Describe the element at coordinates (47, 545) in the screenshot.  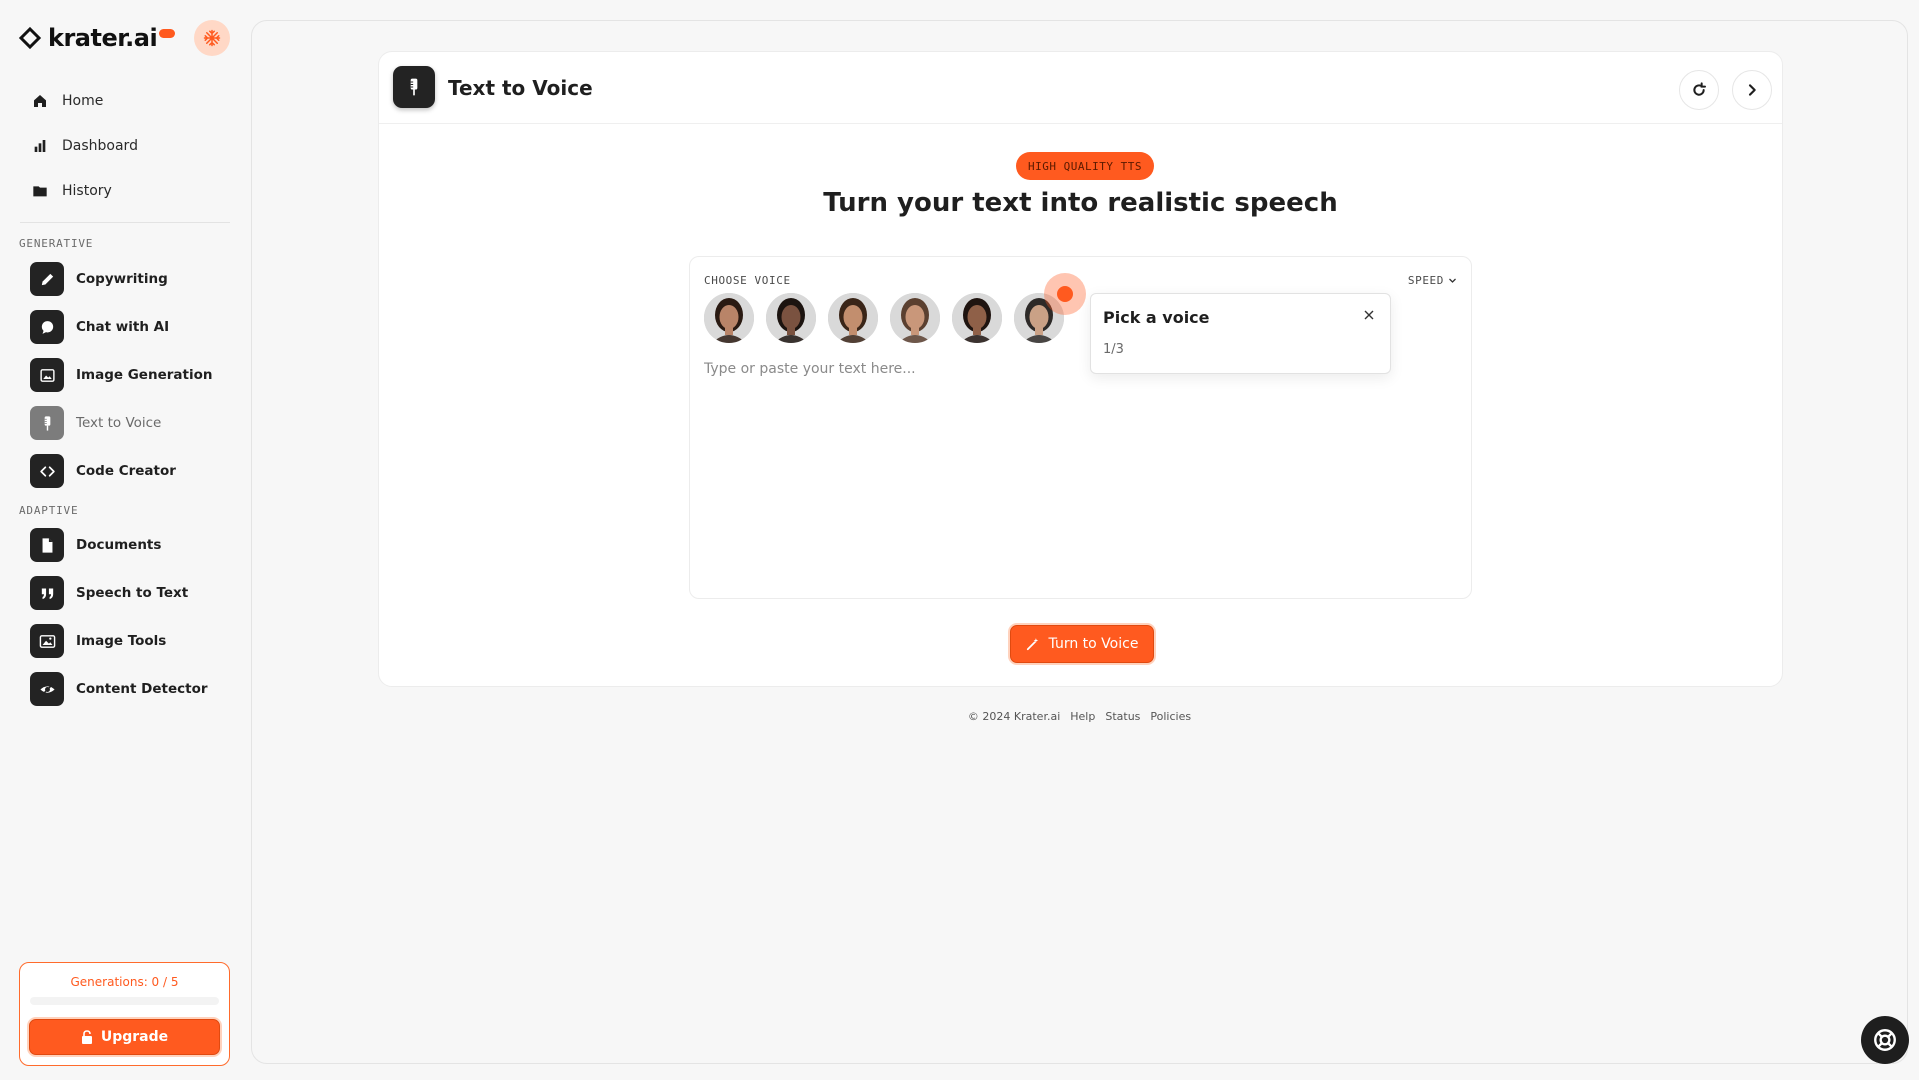
I see `document-icon` at that location.